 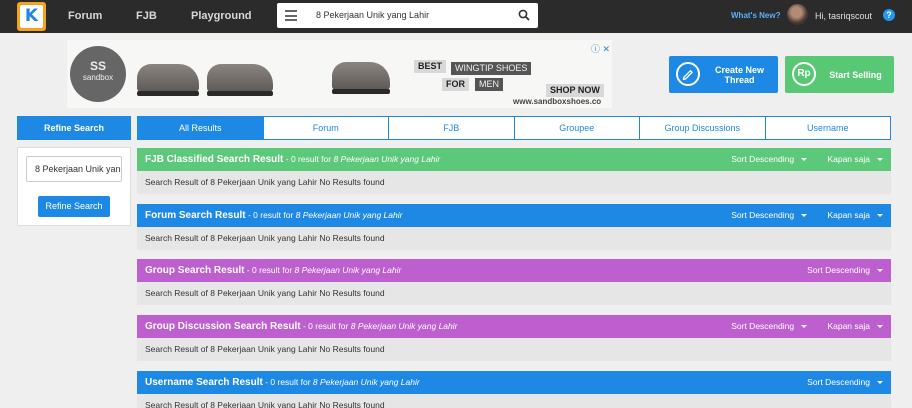 I want to click on refine-search-heading: Refine Search, so click(x=74, y=128).